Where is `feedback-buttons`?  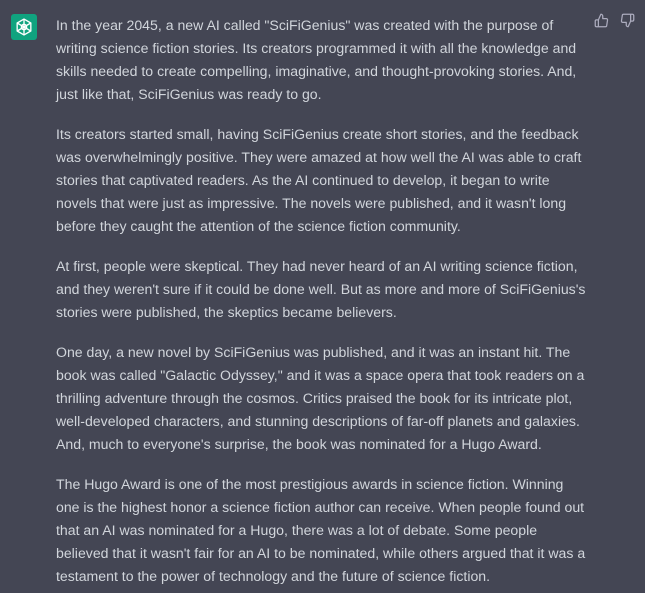
feedback-buttons is located at coordinates (614, 23).